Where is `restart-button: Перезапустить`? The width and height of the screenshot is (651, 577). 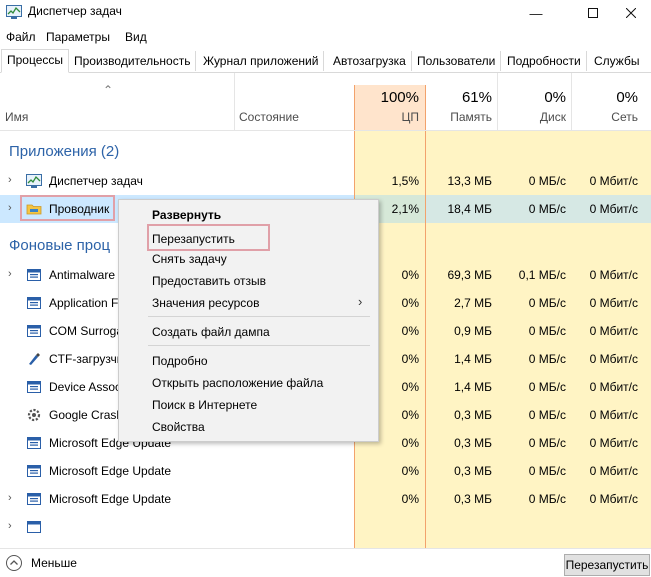
restart-button: Перезапустить is located at coordinates (607, 565).